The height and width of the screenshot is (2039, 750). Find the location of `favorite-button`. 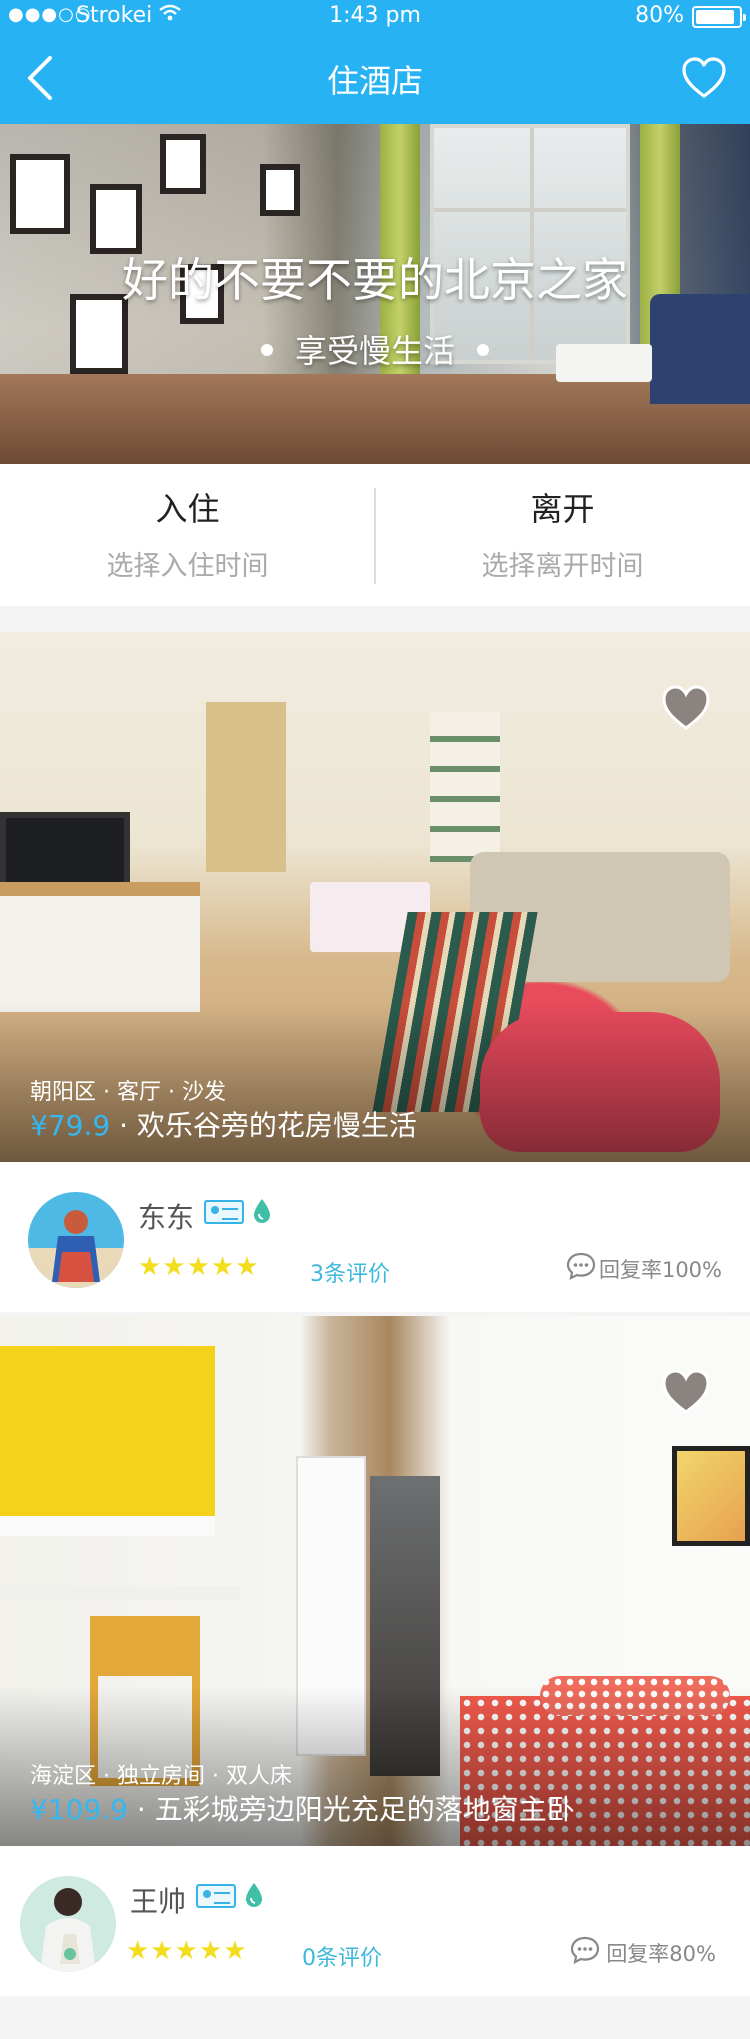

favorite-button is located at coordinates (704, 78).